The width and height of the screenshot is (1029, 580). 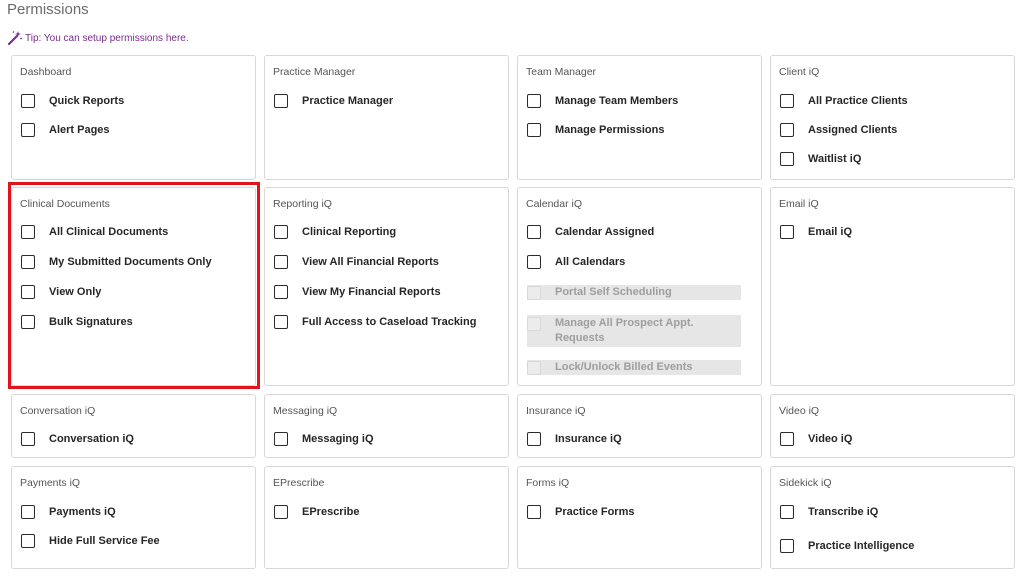 I want to click on card-title: Insurance iQ, so click(x=556, y=411).